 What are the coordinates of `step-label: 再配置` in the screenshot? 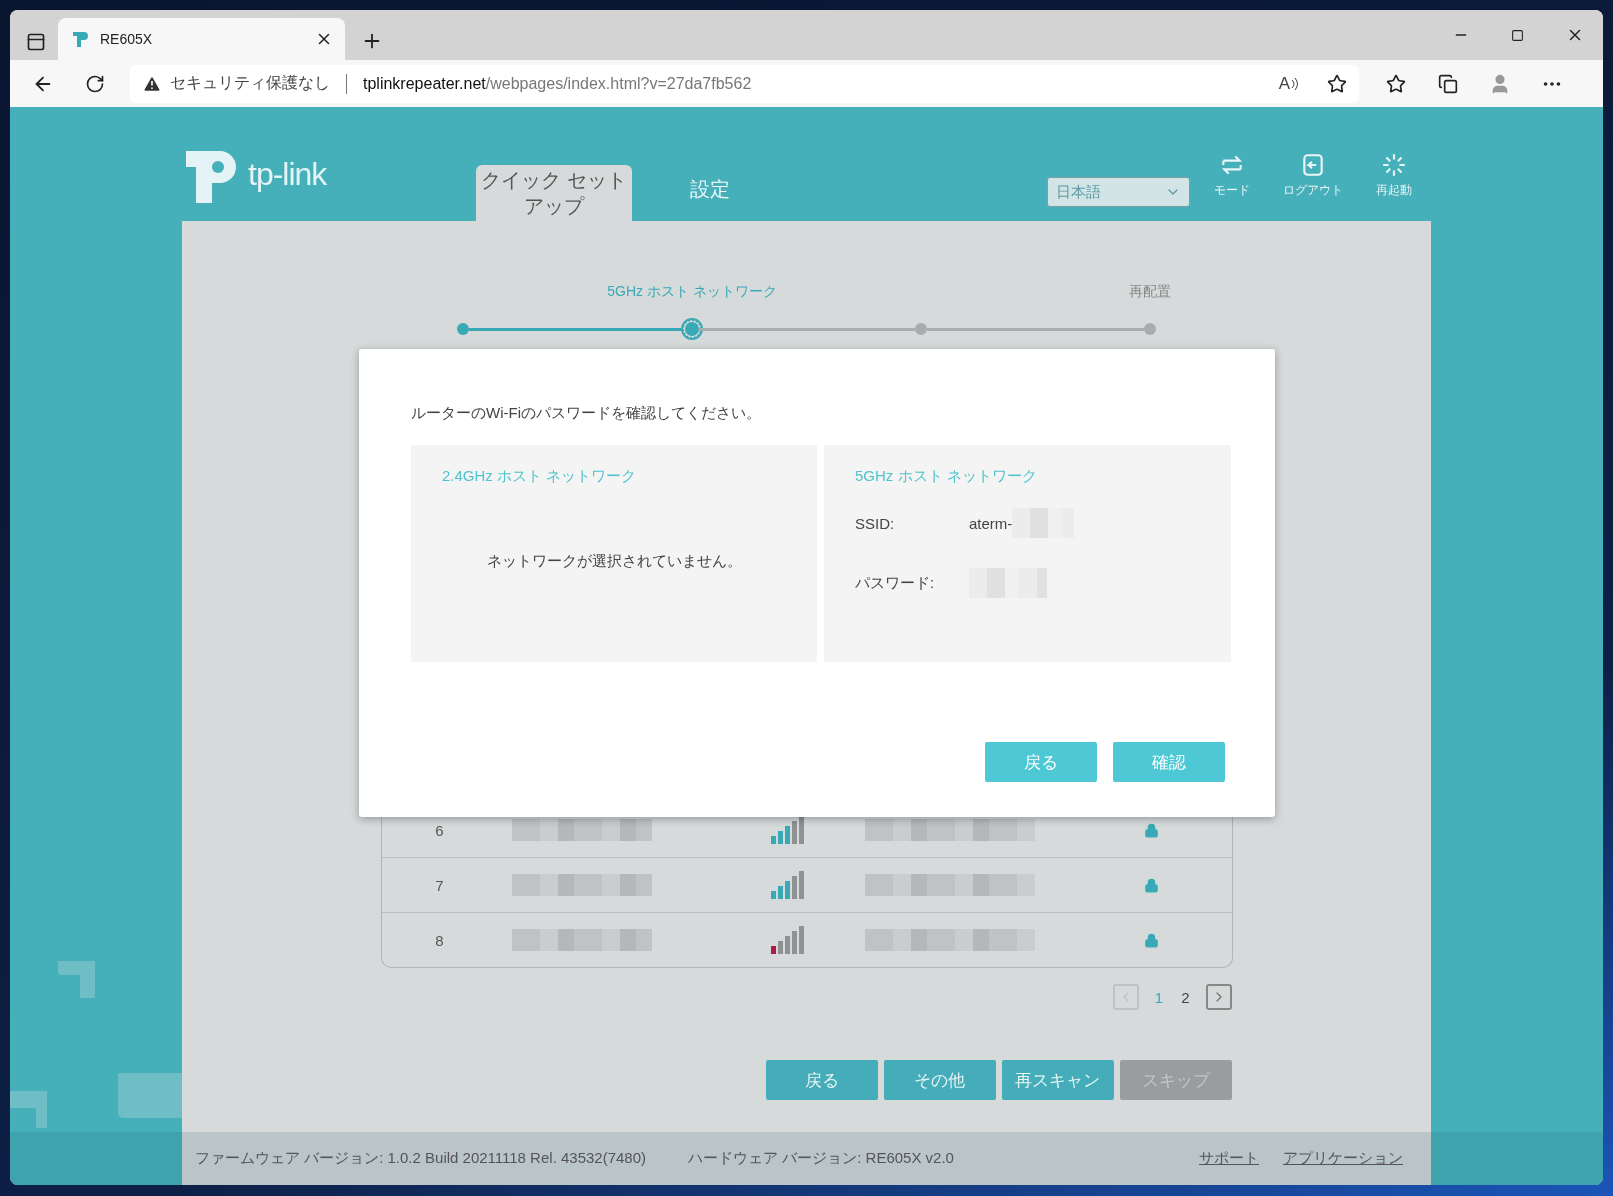 It's located at (1150, 292).